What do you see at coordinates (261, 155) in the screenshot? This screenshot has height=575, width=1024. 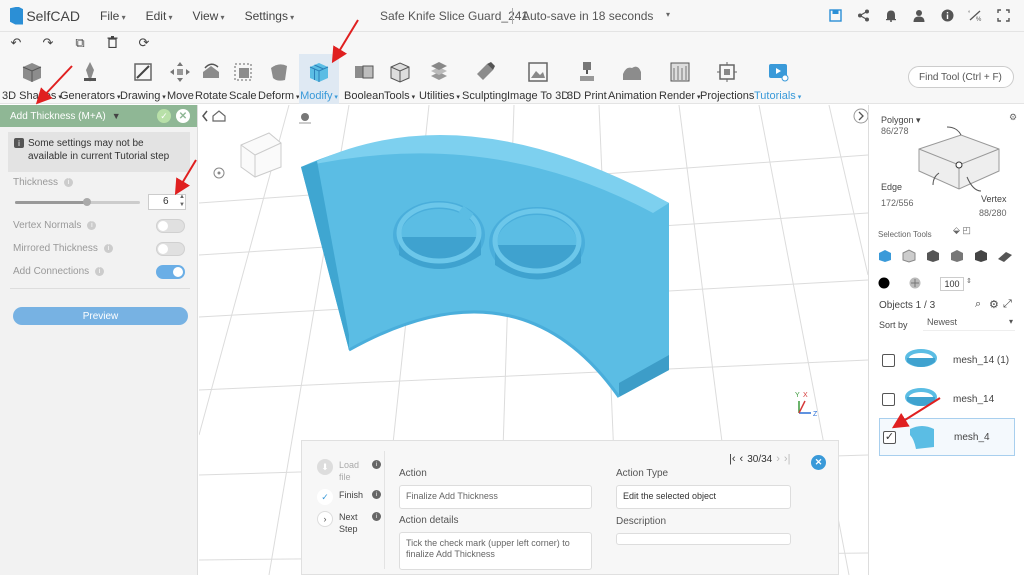 I see `view-cube` at bounding box center [261, 155].